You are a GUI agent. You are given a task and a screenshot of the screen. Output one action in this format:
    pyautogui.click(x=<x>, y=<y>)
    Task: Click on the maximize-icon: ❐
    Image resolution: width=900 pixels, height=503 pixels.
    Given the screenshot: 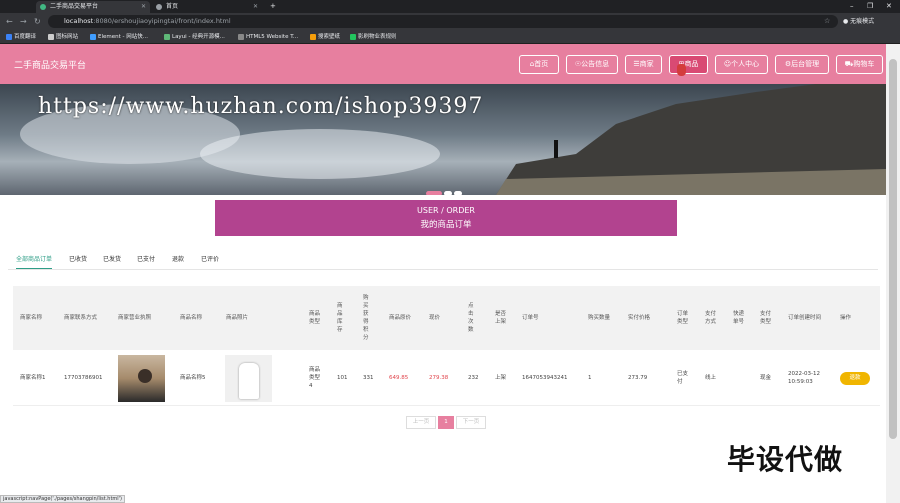 What is the action you would take?
    pyautogui.click(x=870, y=6)
    